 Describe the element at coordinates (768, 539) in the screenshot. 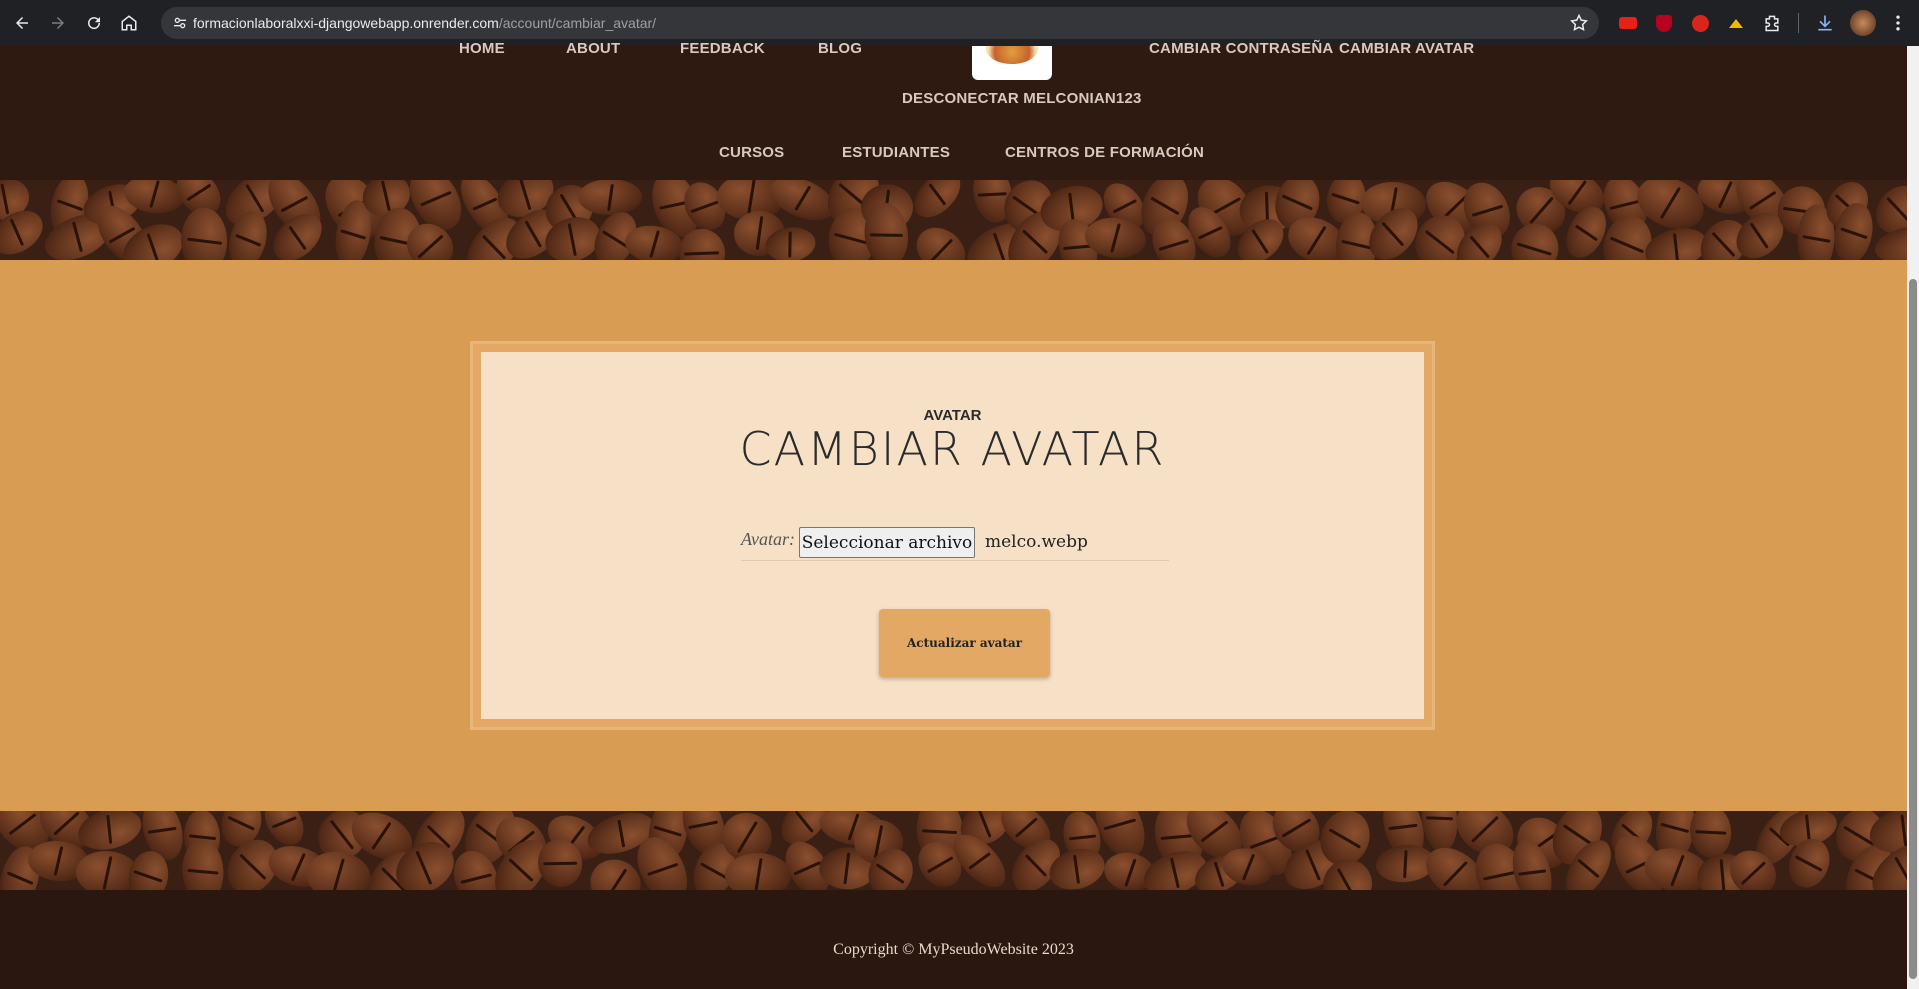

I see `avatar-field-label: Avatar:` at that location.